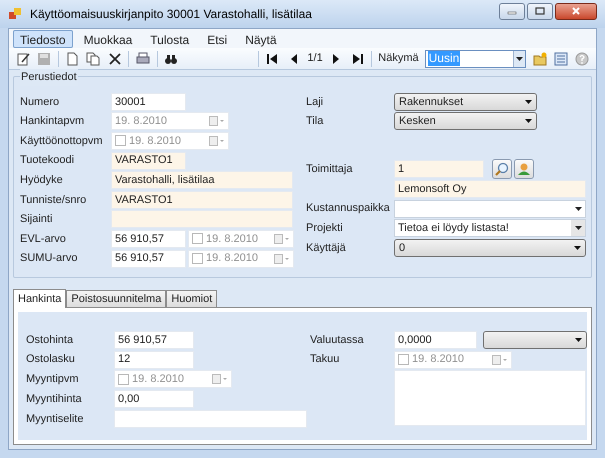 This screenshot has height=458, width=605. What do you see at coordinates (490, 228) in the screenshot?
I see `dropdown: Tietoa ei löydy listasta!` at bounding box center [490, 228].